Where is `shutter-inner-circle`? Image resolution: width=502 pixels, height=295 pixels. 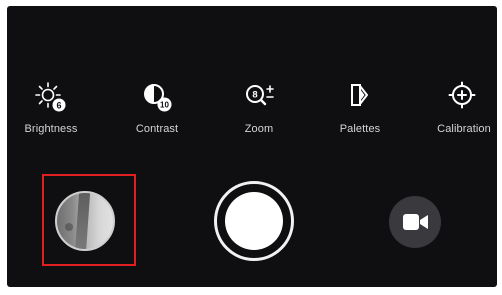 shutter-inner-circle is located at coordinates (254, 221).